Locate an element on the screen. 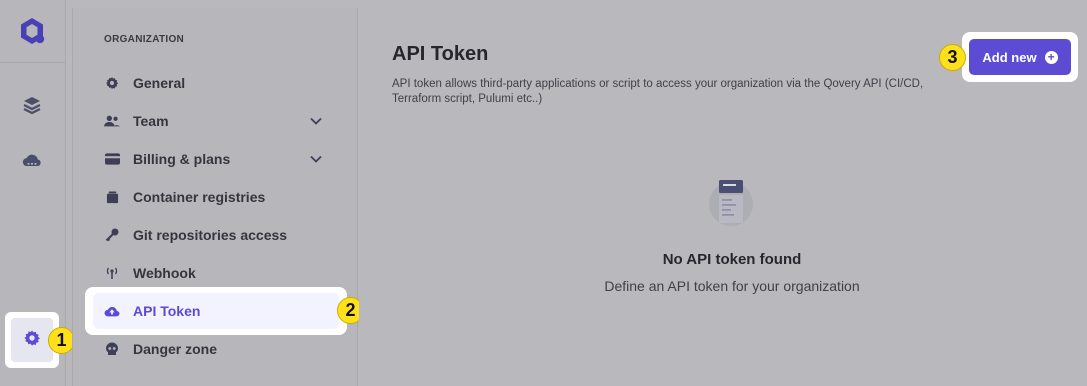 This screenshot has width=1087, height=386. credit-card-icon is located at coordinates (112, 159).